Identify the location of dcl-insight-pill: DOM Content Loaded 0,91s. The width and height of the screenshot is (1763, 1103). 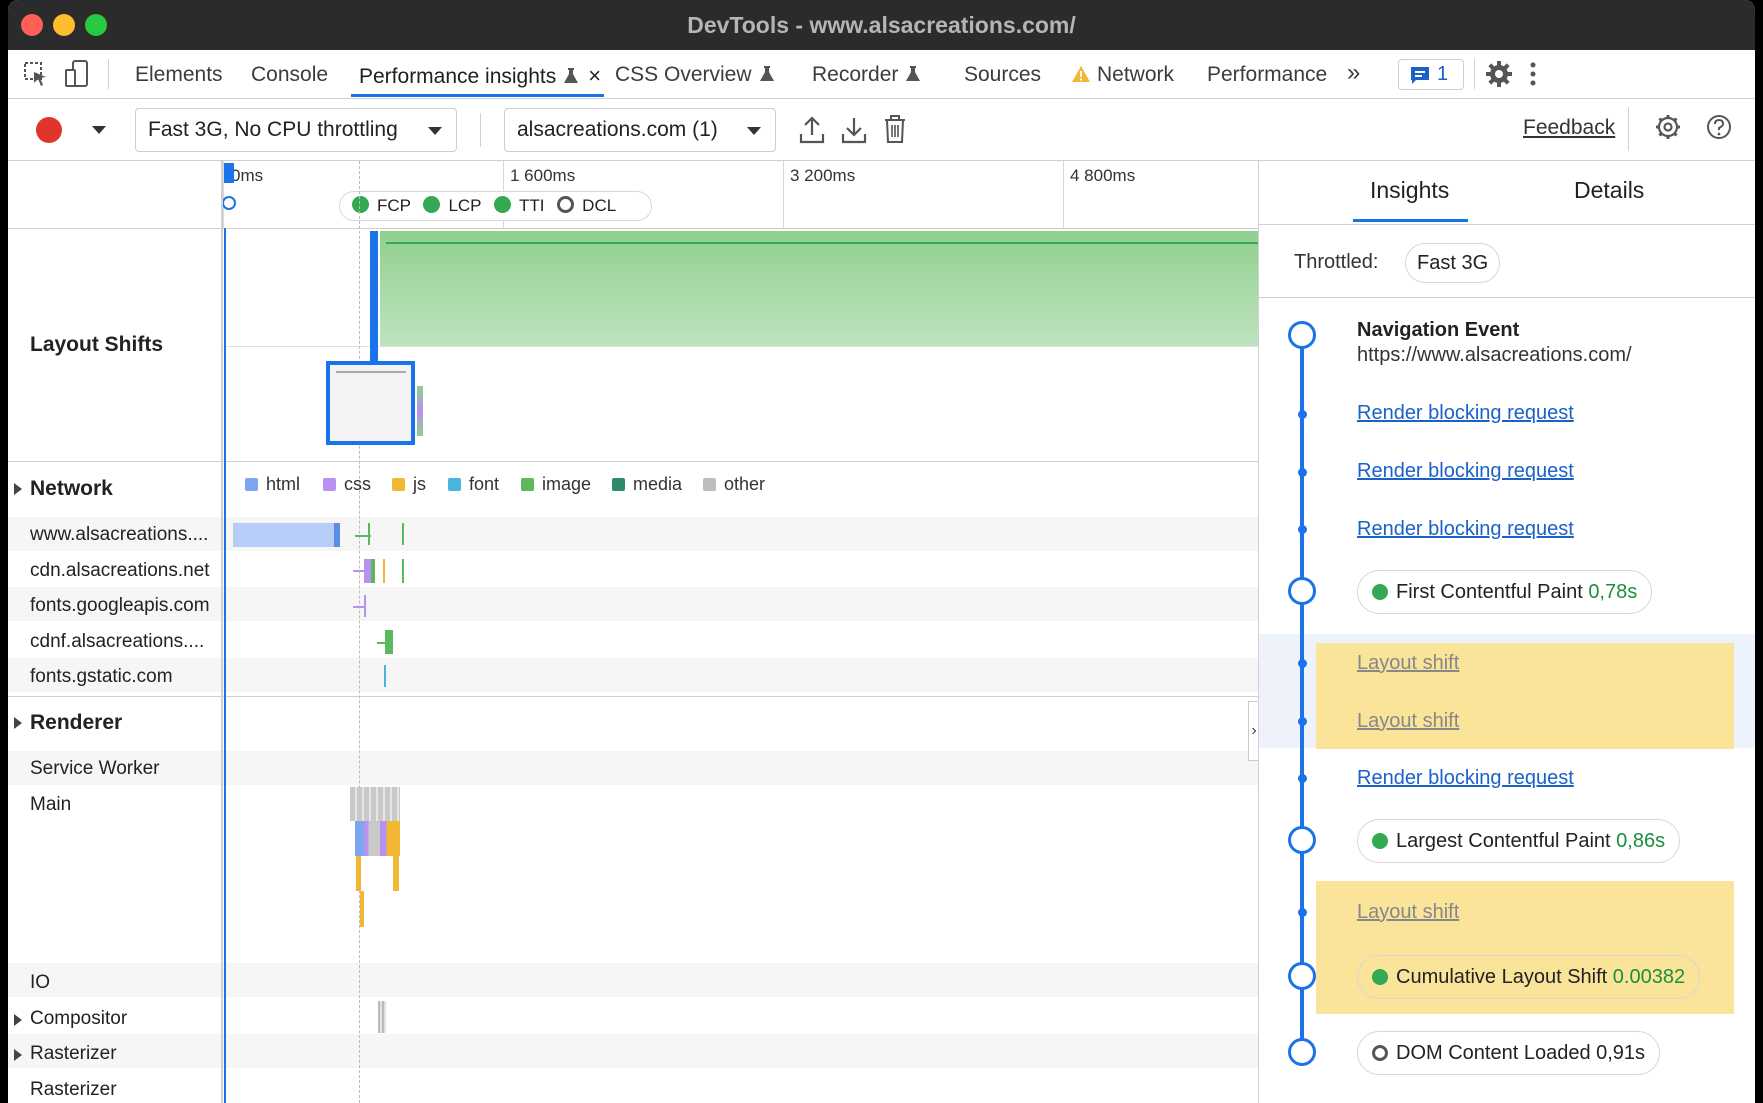
(1509, 1053).